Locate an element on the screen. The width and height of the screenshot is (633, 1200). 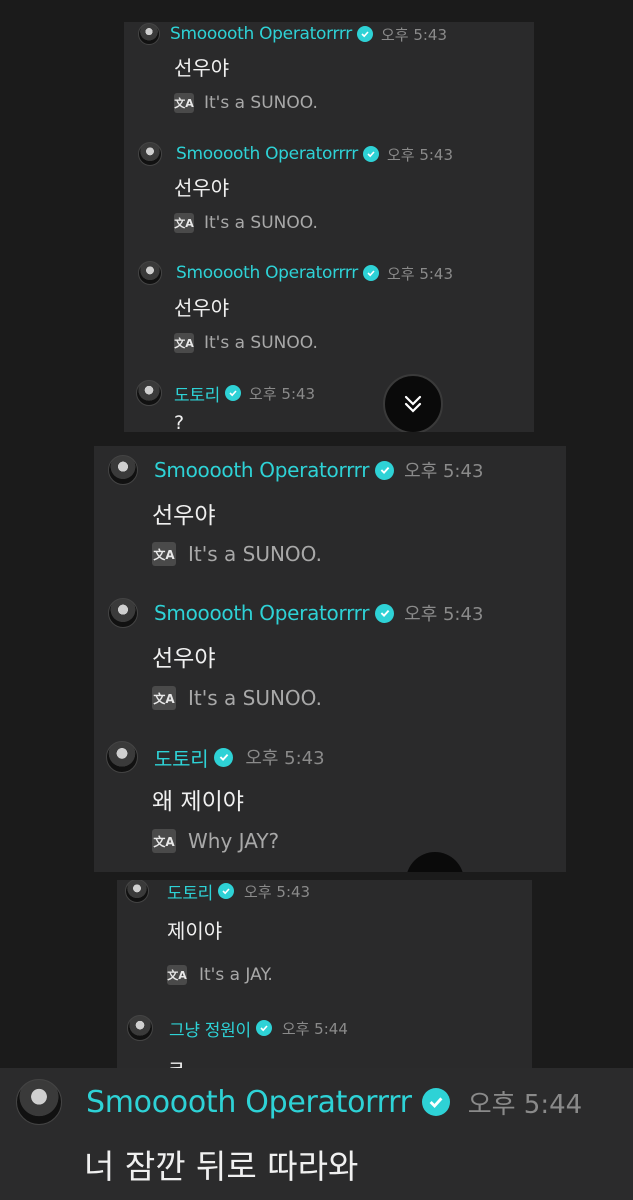
message-header: 그냥 정원이 오후 5:44 is located at coordinates (237, 1028).